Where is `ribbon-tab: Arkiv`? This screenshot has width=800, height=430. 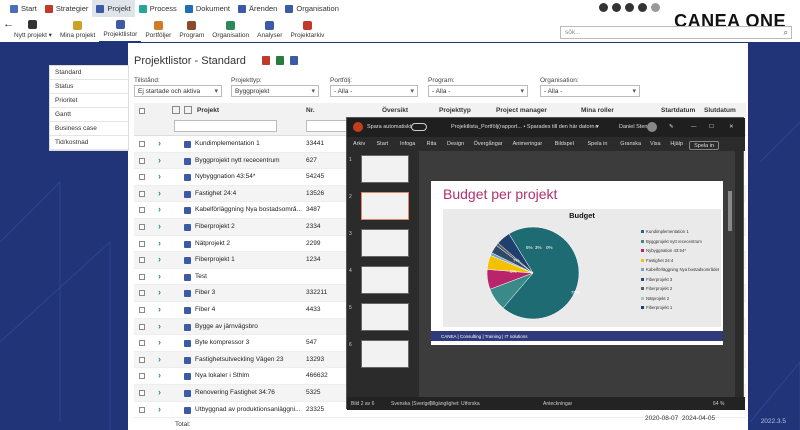
ribbon-tab: Arkiv is located at coordinates (359, 144).